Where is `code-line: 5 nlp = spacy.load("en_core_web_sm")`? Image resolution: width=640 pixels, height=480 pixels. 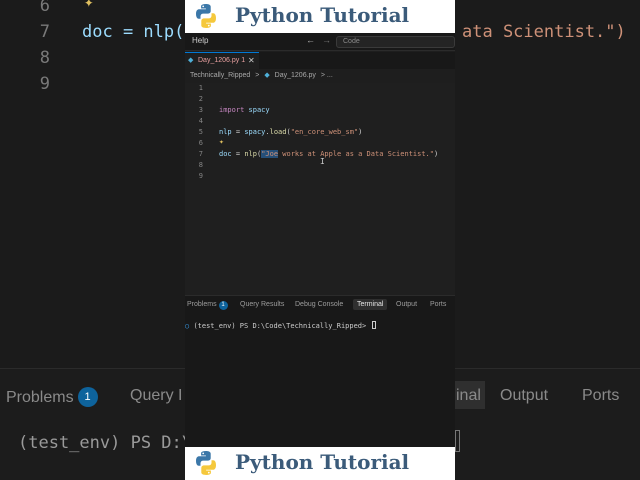 code-line: 5 nlp = spacy.load("en_core_web_sm") is located at coordinates (320, 132).